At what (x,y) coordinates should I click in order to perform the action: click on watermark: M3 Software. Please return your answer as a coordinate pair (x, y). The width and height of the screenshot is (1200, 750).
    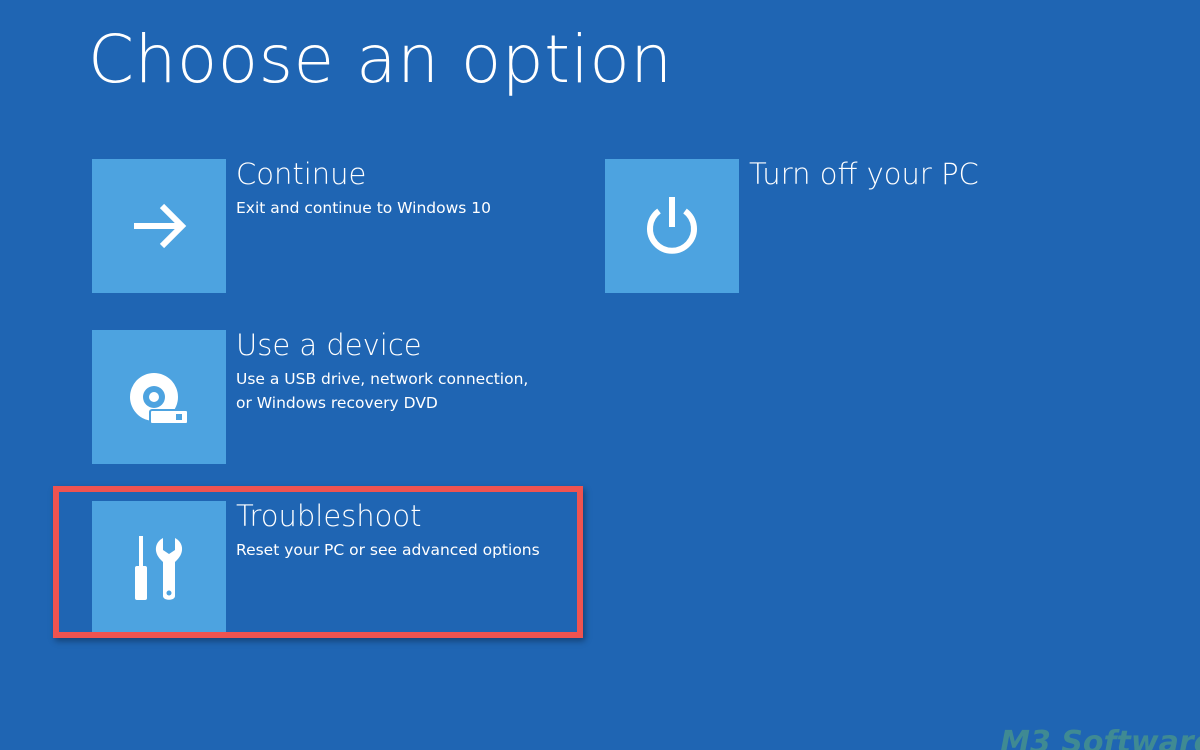
    Looking at the image, I should click on (1100, 737).